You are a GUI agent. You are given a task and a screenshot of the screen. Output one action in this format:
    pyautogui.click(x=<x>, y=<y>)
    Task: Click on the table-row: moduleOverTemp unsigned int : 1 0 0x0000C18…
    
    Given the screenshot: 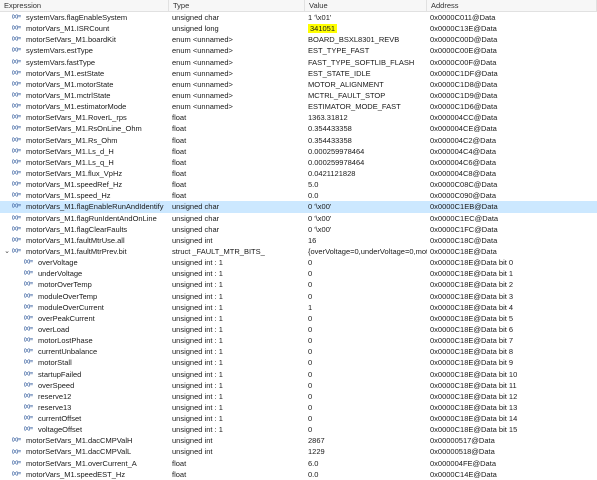 What is the action you would take?
    pyautogui.click(x=298, y=296)
    